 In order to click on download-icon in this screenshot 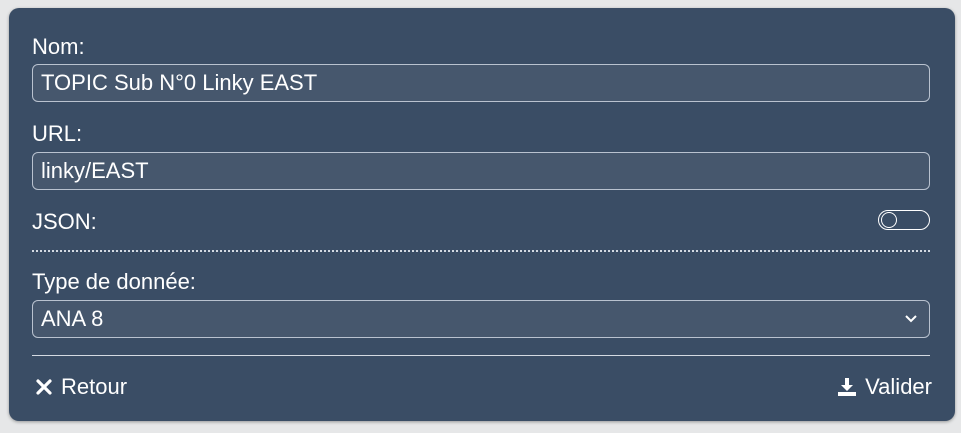, I will do `click(847, 387)`.